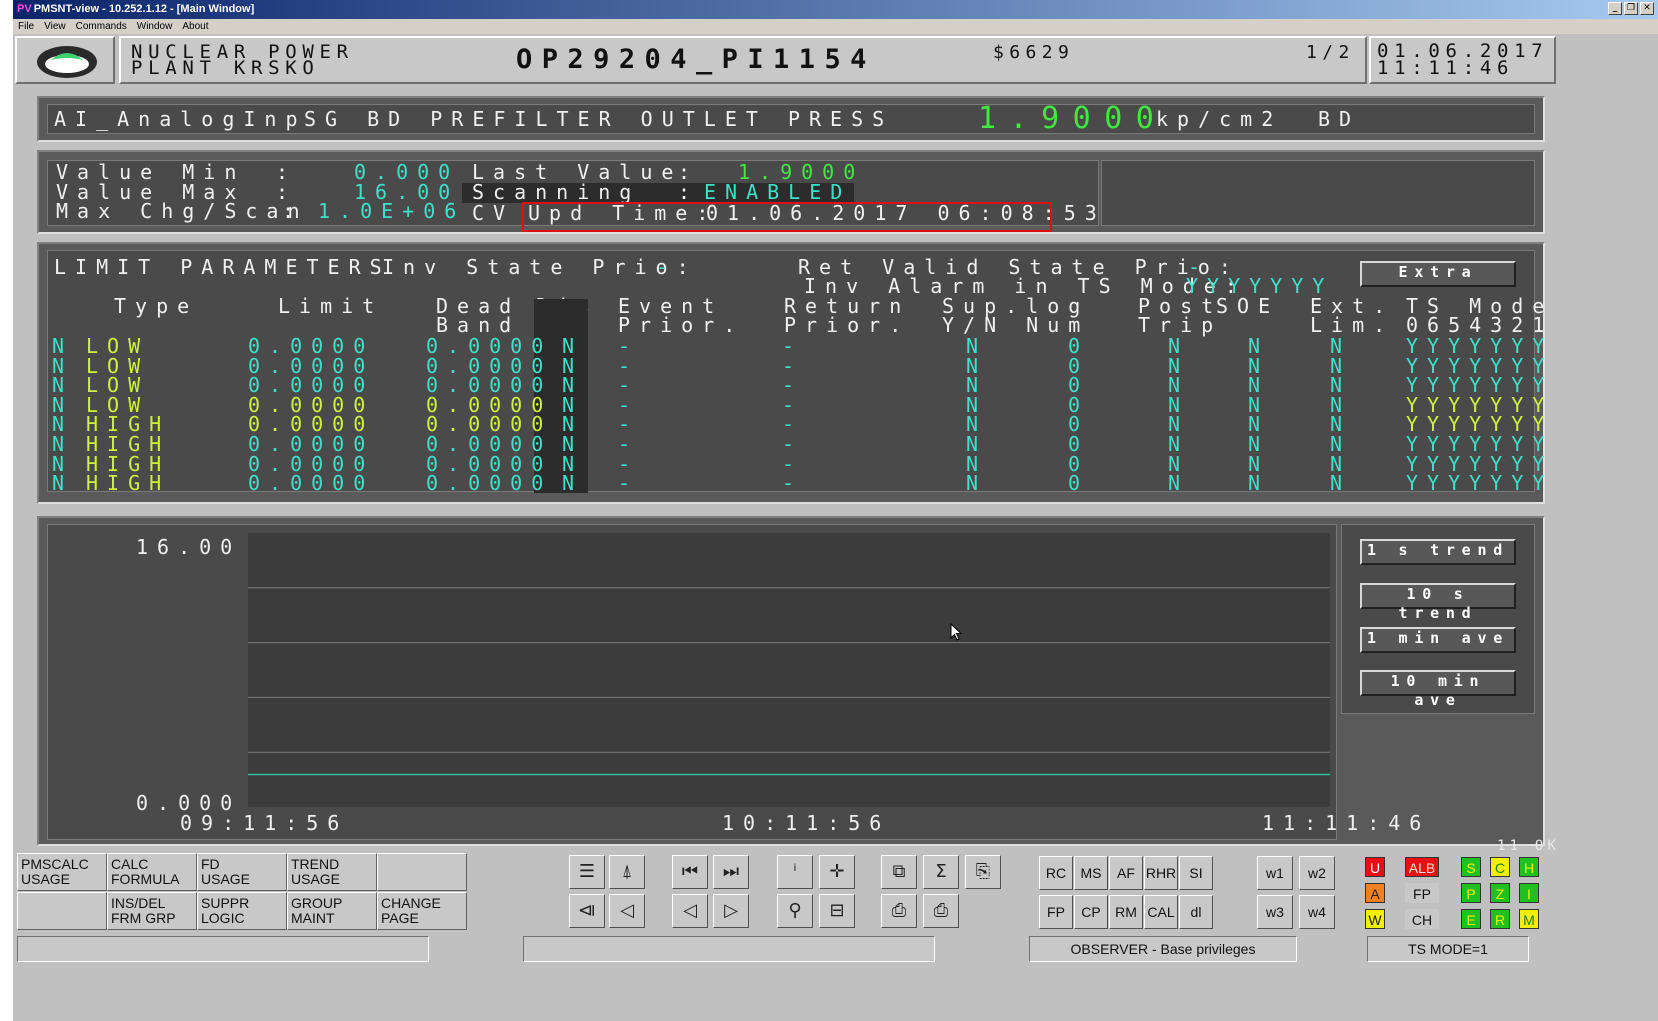 The image size is (1658, 1021). I want to click on system-button-row2-0: FP, so click(1056, 912).